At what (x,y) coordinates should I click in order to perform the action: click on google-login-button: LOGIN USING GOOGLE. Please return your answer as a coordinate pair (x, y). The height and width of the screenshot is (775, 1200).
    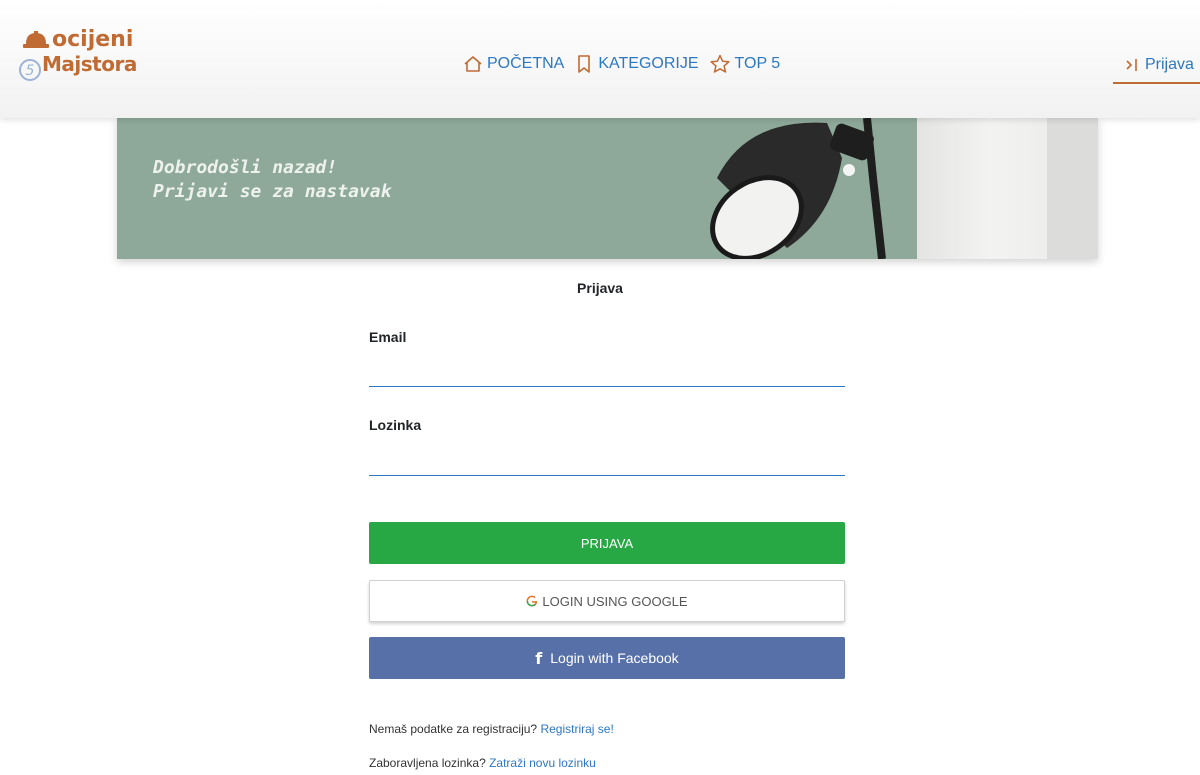
    Looking at the image, I should click on (607, 601).